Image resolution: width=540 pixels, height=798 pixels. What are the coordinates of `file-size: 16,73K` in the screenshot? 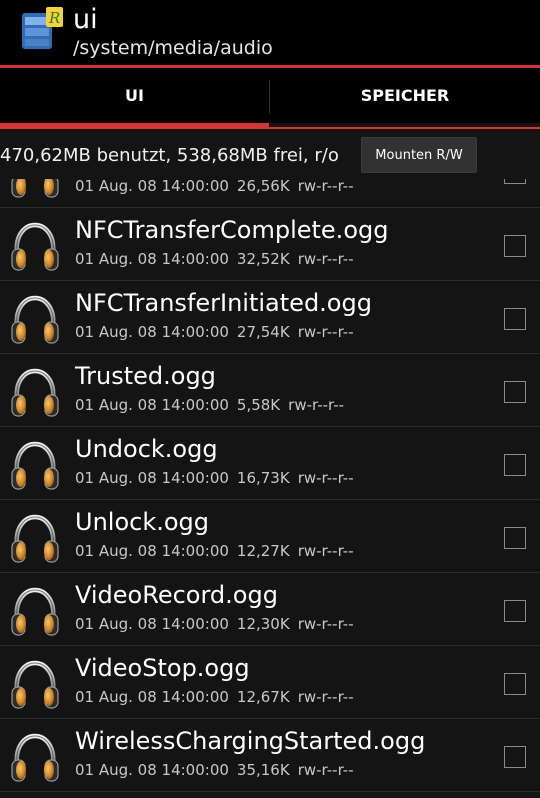 It's located at (263, 478).